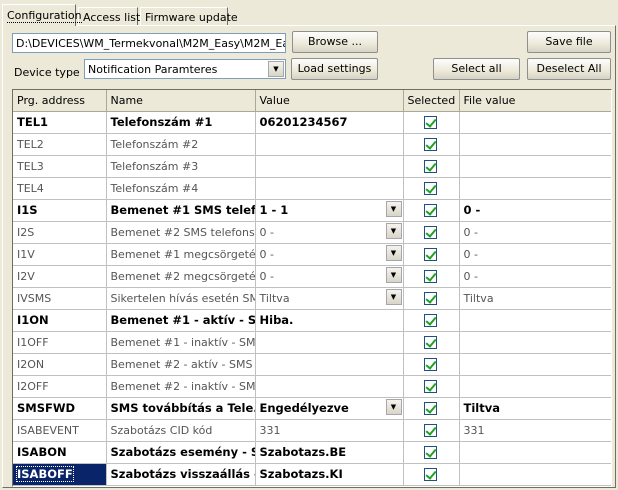 This screenshot has height=490, width=618. What do you see at coordinates (189, 16) in the screenshot?
I see `tab-firmware-update: Firmware update` at bounding box center [189, 16].